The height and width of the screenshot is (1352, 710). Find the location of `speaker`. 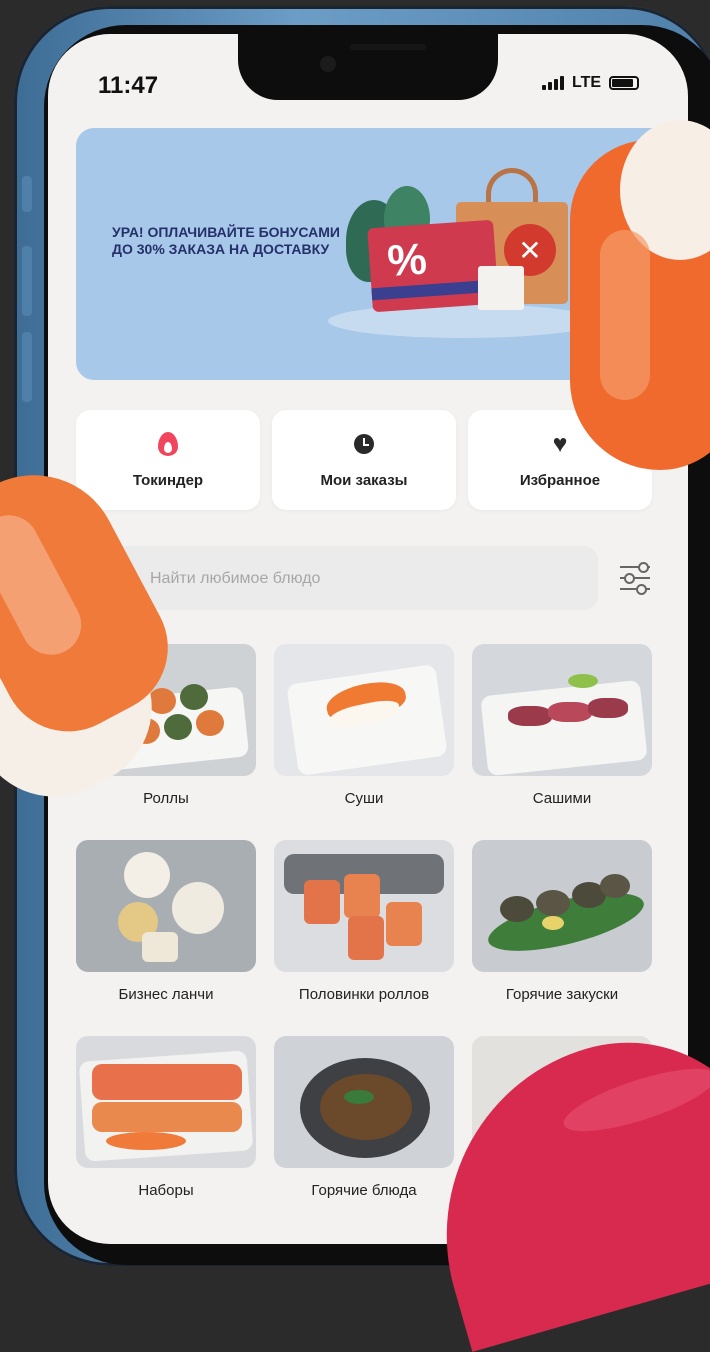

speaker is located at coordinates (388, 47).